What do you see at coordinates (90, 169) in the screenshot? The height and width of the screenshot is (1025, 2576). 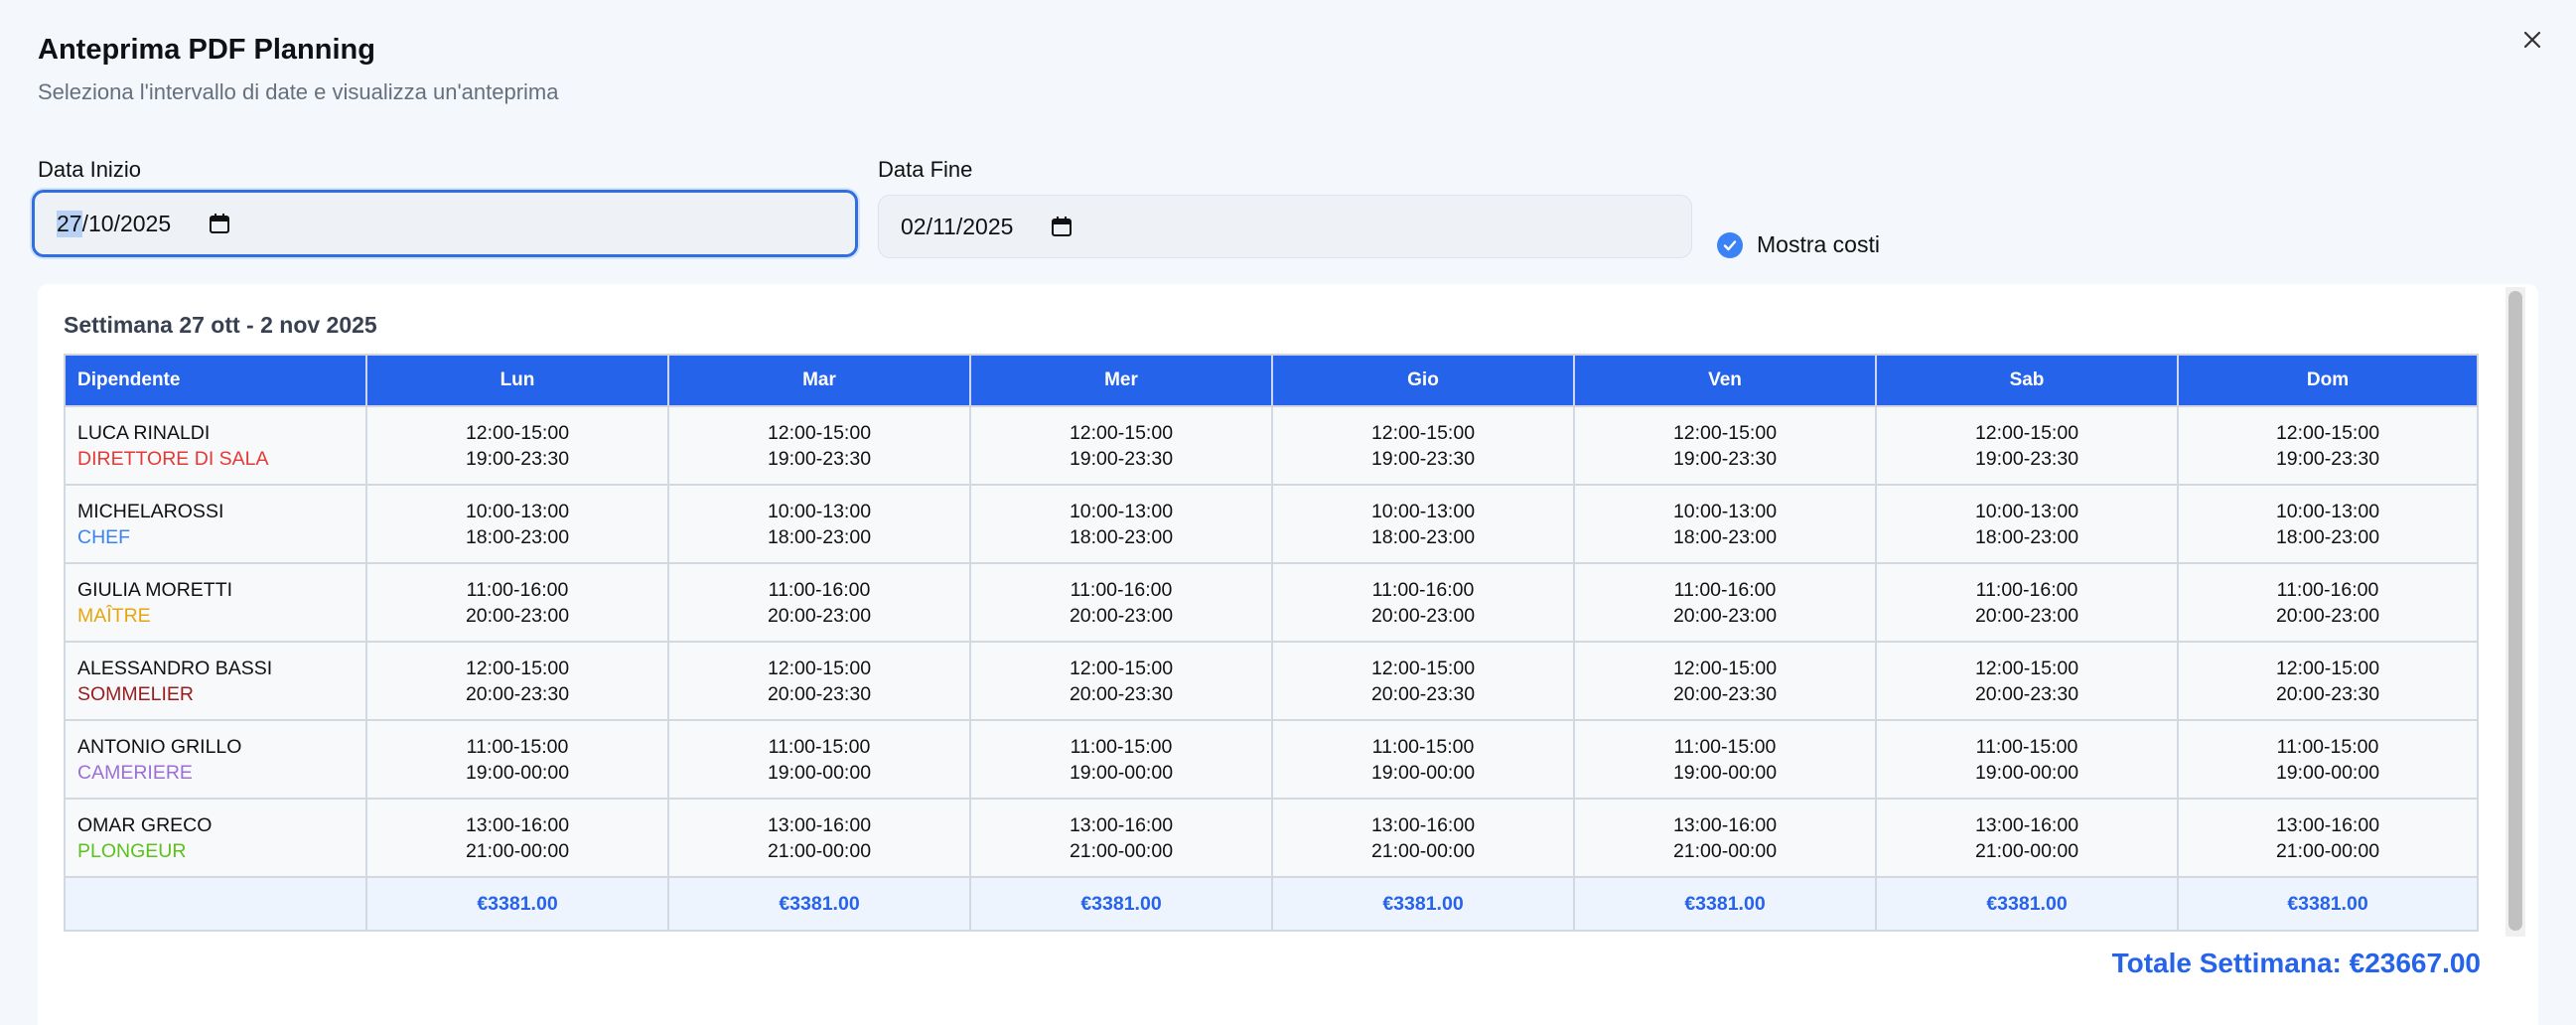 I see `start-date-label: Data Inizio` at bounding box center [90, 169].